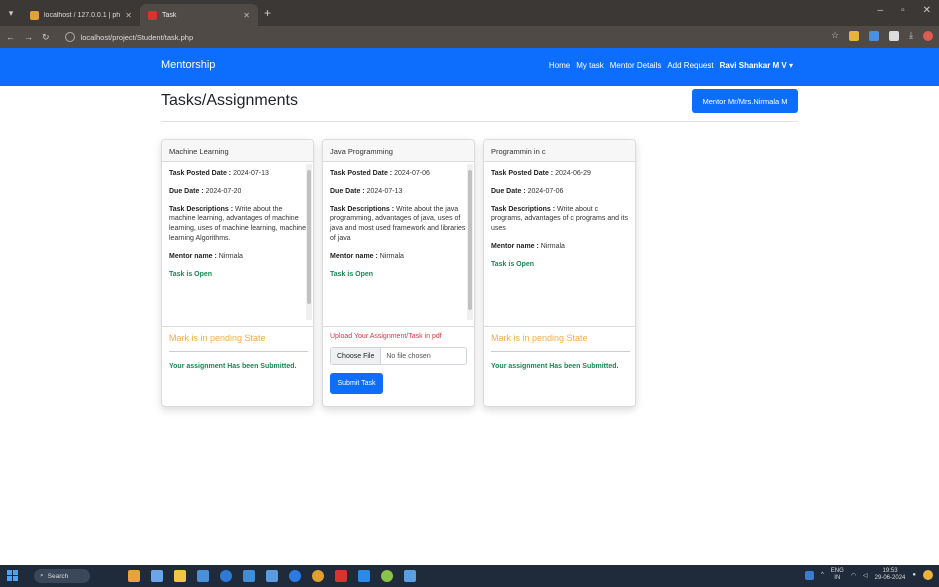  Describe the element at coordinates (318, 576) in the screenshot. I see `chrome-icon` at that location.